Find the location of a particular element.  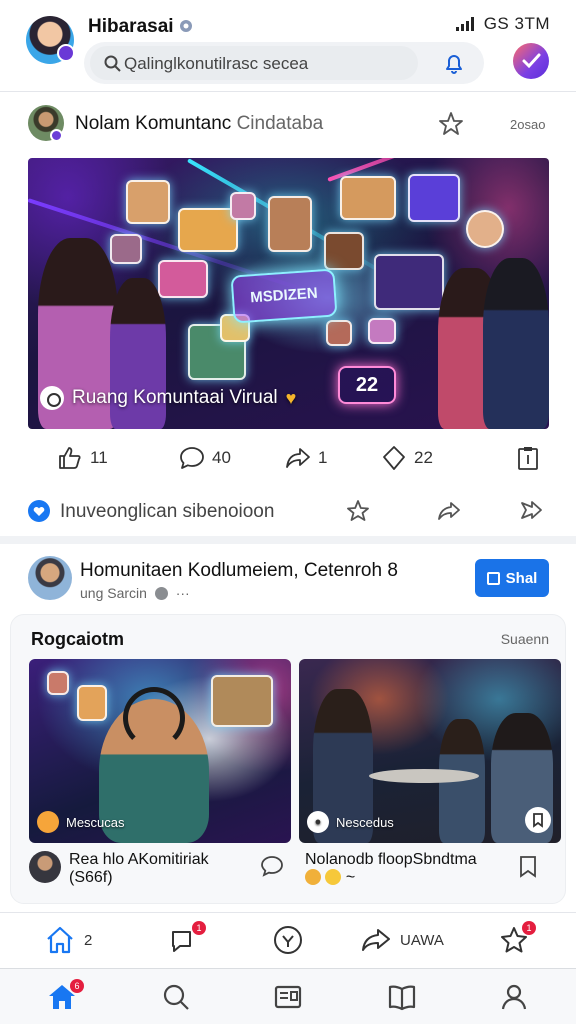

clipboard-icon is located at coordinates (528, 458).